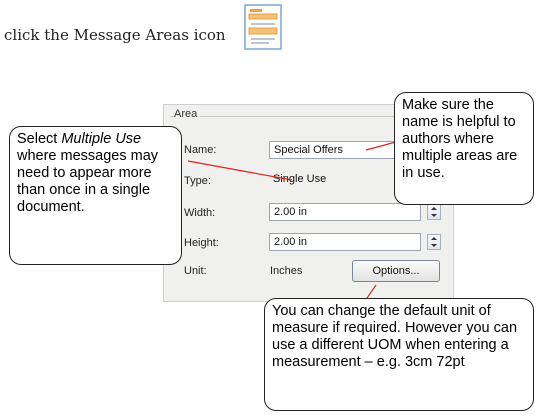  What do you see at coordinates (39, 139) in the screenshot?
I see `callout-prefix: Select` at bounding box center [39, 139].